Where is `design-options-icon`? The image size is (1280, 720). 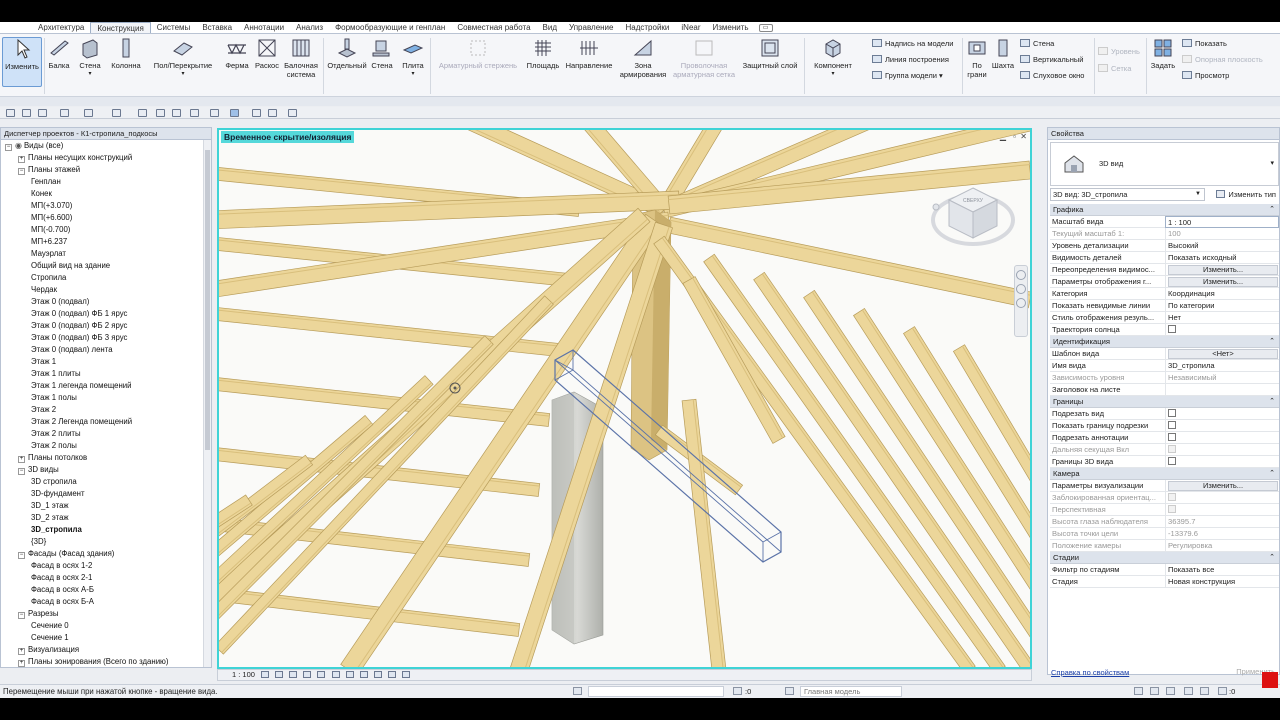
design-options-icon is located at coordinates (789, 691).